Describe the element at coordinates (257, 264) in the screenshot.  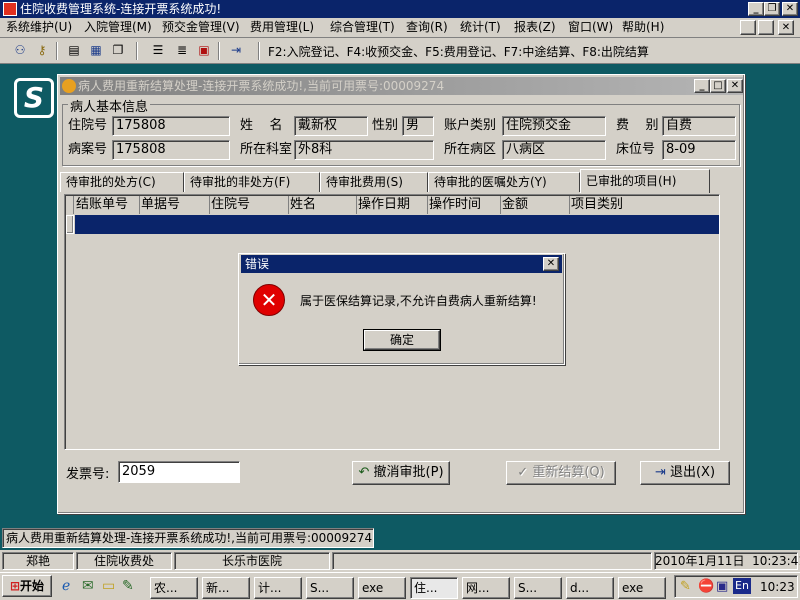
I see `dialog-title: 错误` at that location.